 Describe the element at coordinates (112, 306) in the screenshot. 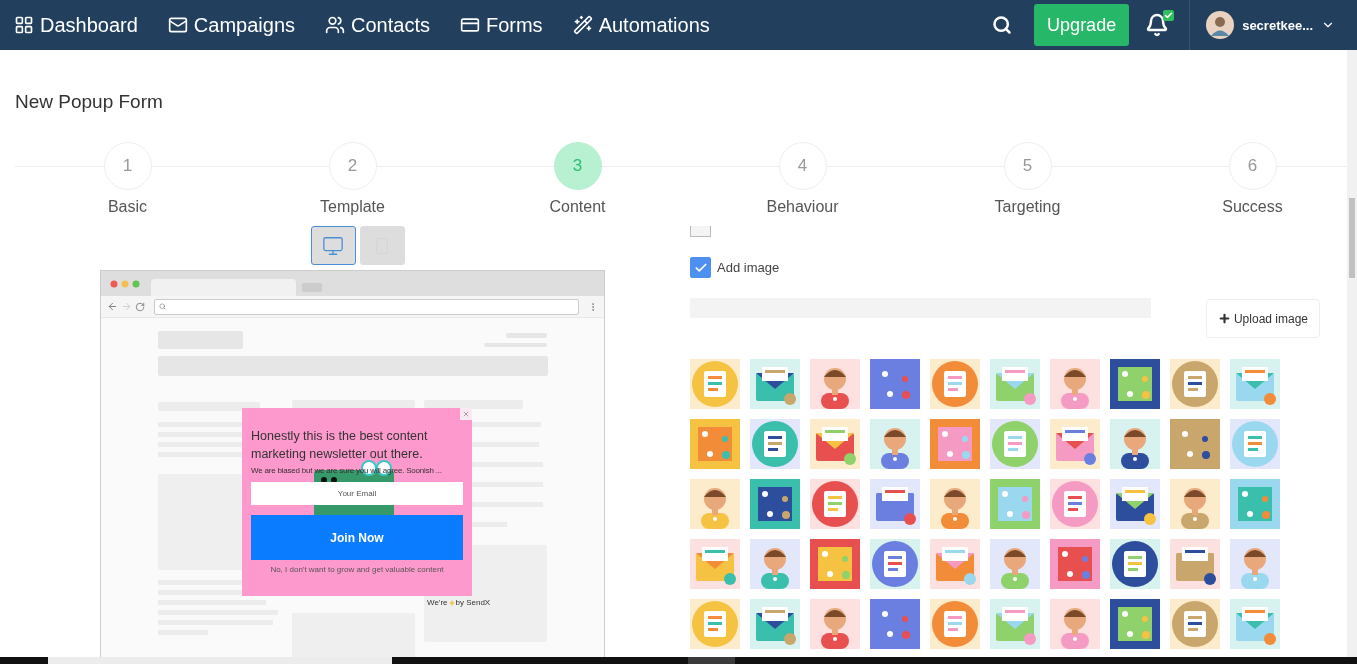

I see `back-icon` at that location.